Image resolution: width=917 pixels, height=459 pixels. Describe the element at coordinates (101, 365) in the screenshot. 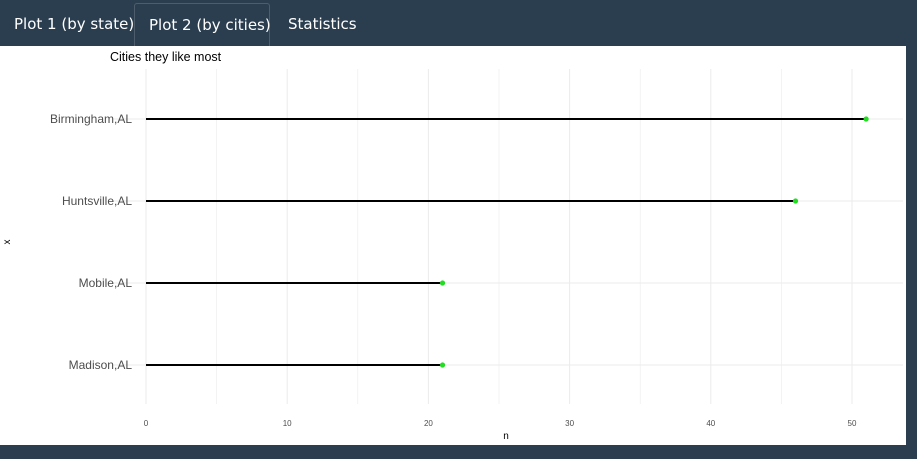

I see `y-tick-label: Madison,AL` at that location.